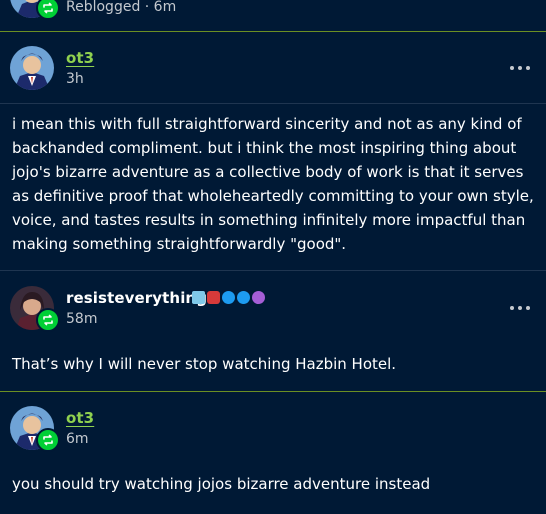 Image resolution: width=546 pixels, height=514 pixels. What do you see at coordinates (81, 319) in the screenshot?
I see `post-time: 58m` at bounding box center [81, 319].